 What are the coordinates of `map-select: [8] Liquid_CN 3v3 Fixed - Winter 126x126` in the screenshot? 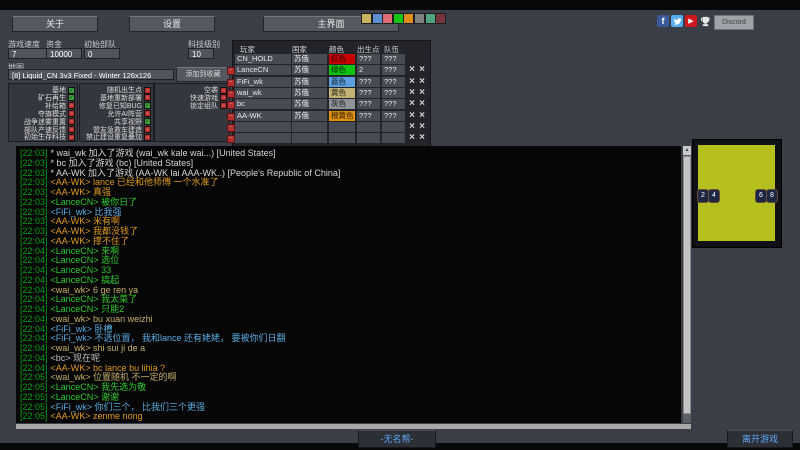 It's located at (91, 74).